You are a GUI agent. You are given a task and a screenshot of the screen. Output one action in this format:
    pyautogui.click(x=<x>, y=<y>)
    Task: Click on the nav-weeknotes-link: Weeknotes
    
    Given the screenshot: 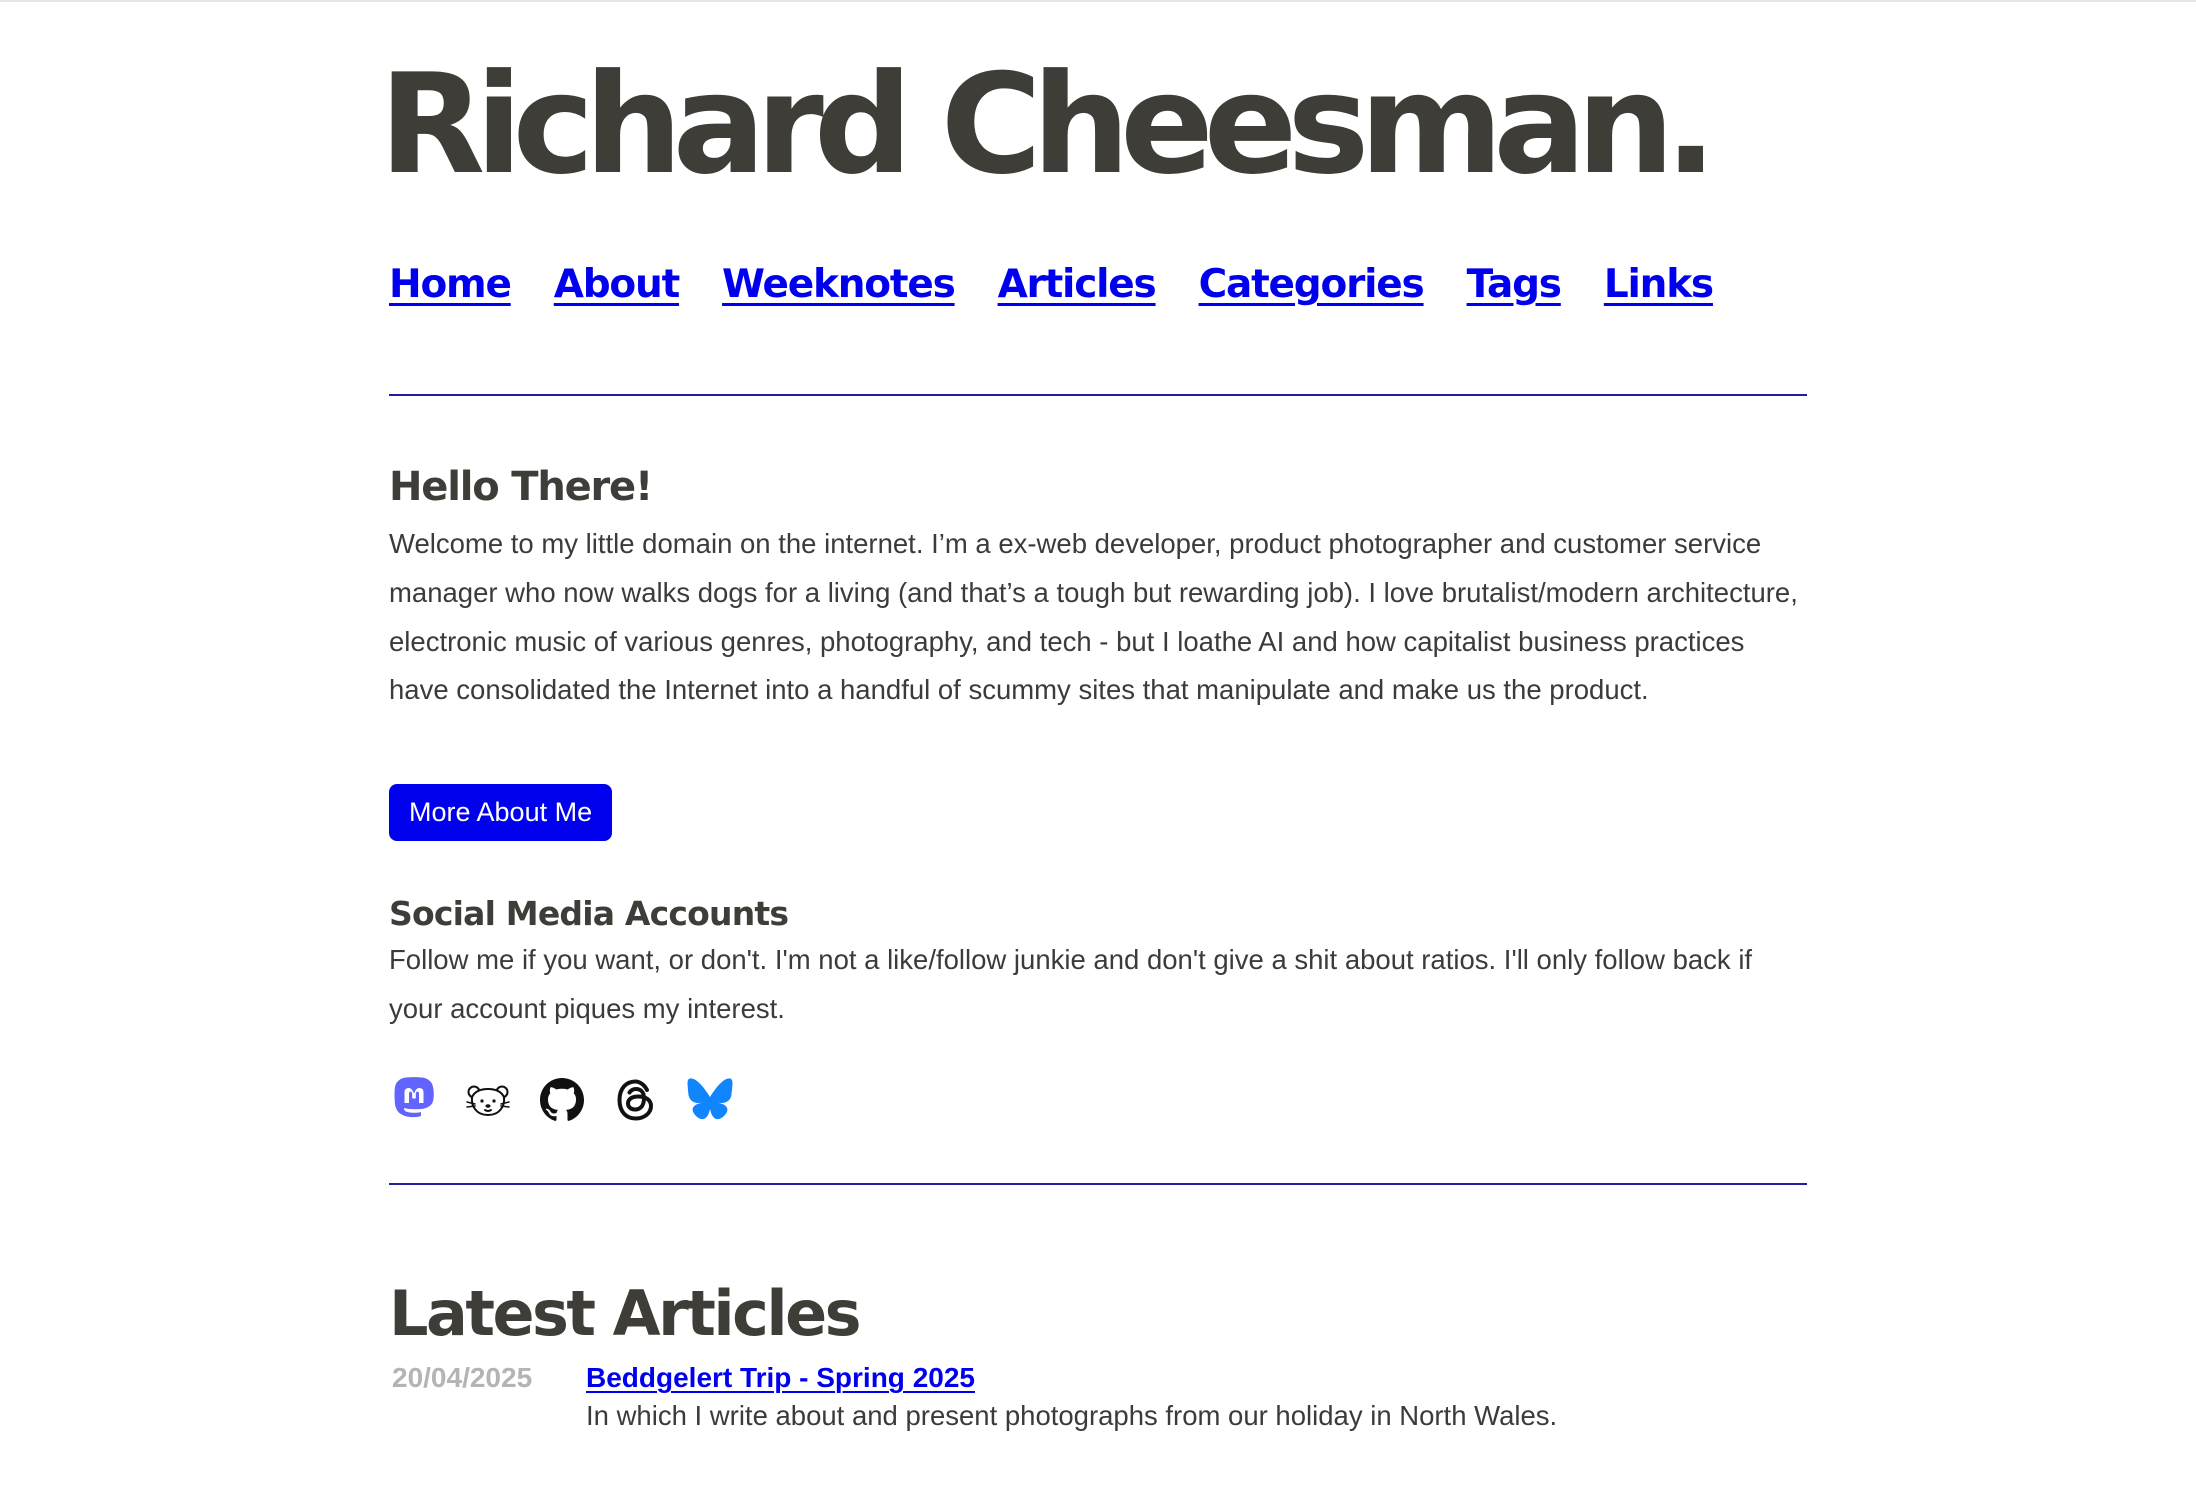 What is the action you would take?
    pyautogui.click(x=839, y=285)
    